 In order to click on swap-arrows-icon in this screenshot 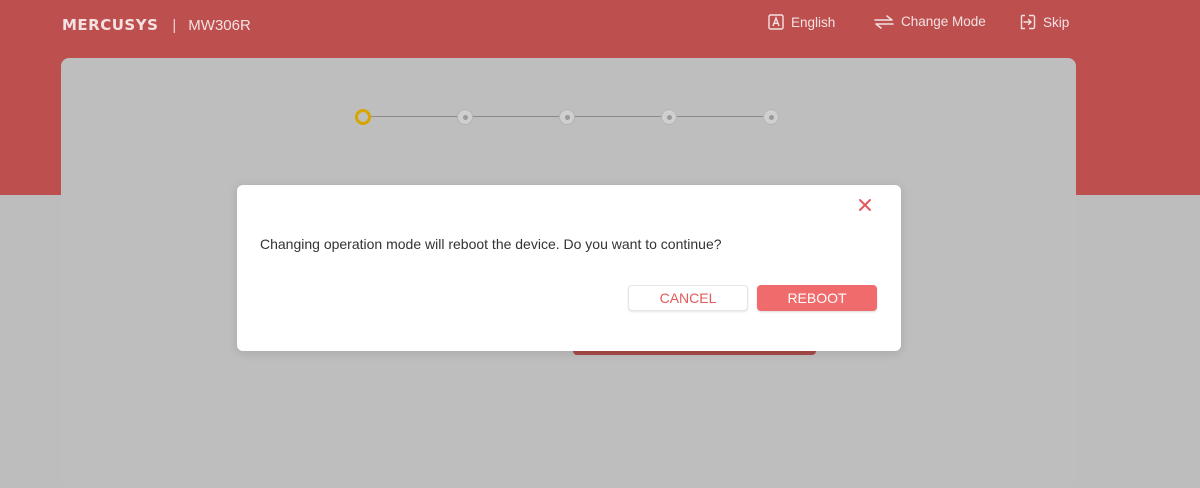, I will do `click(884, 21)`.